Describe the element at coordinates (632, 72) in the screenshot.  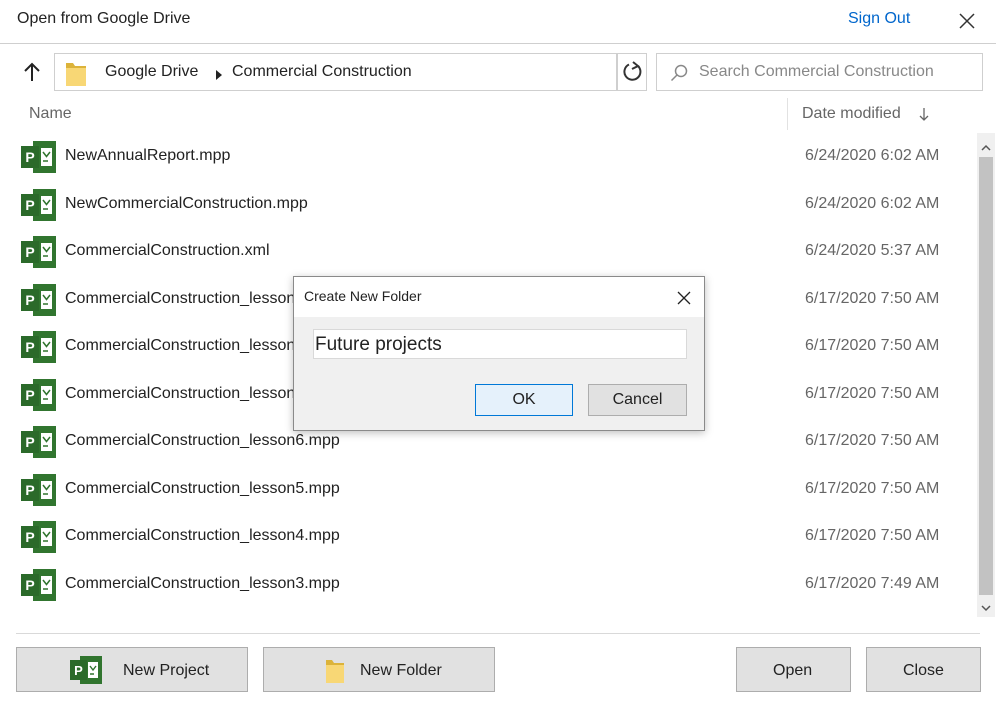
I see `refresh-icon` at that location.